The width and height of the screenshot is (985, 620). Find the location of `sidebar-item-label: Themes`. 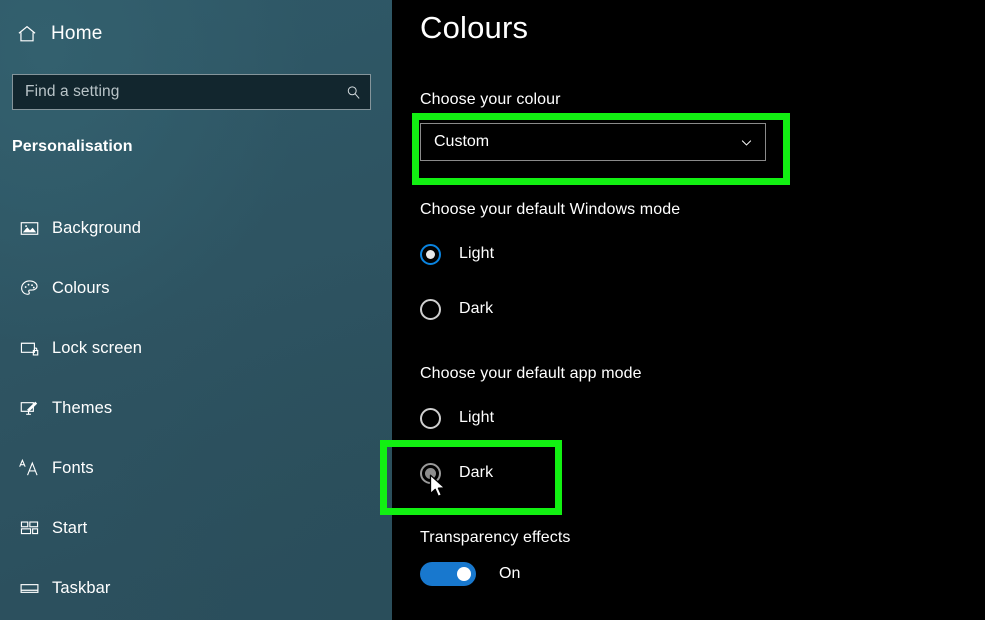

sidebar-item-label: Themes is located at coordinates (82, 407).